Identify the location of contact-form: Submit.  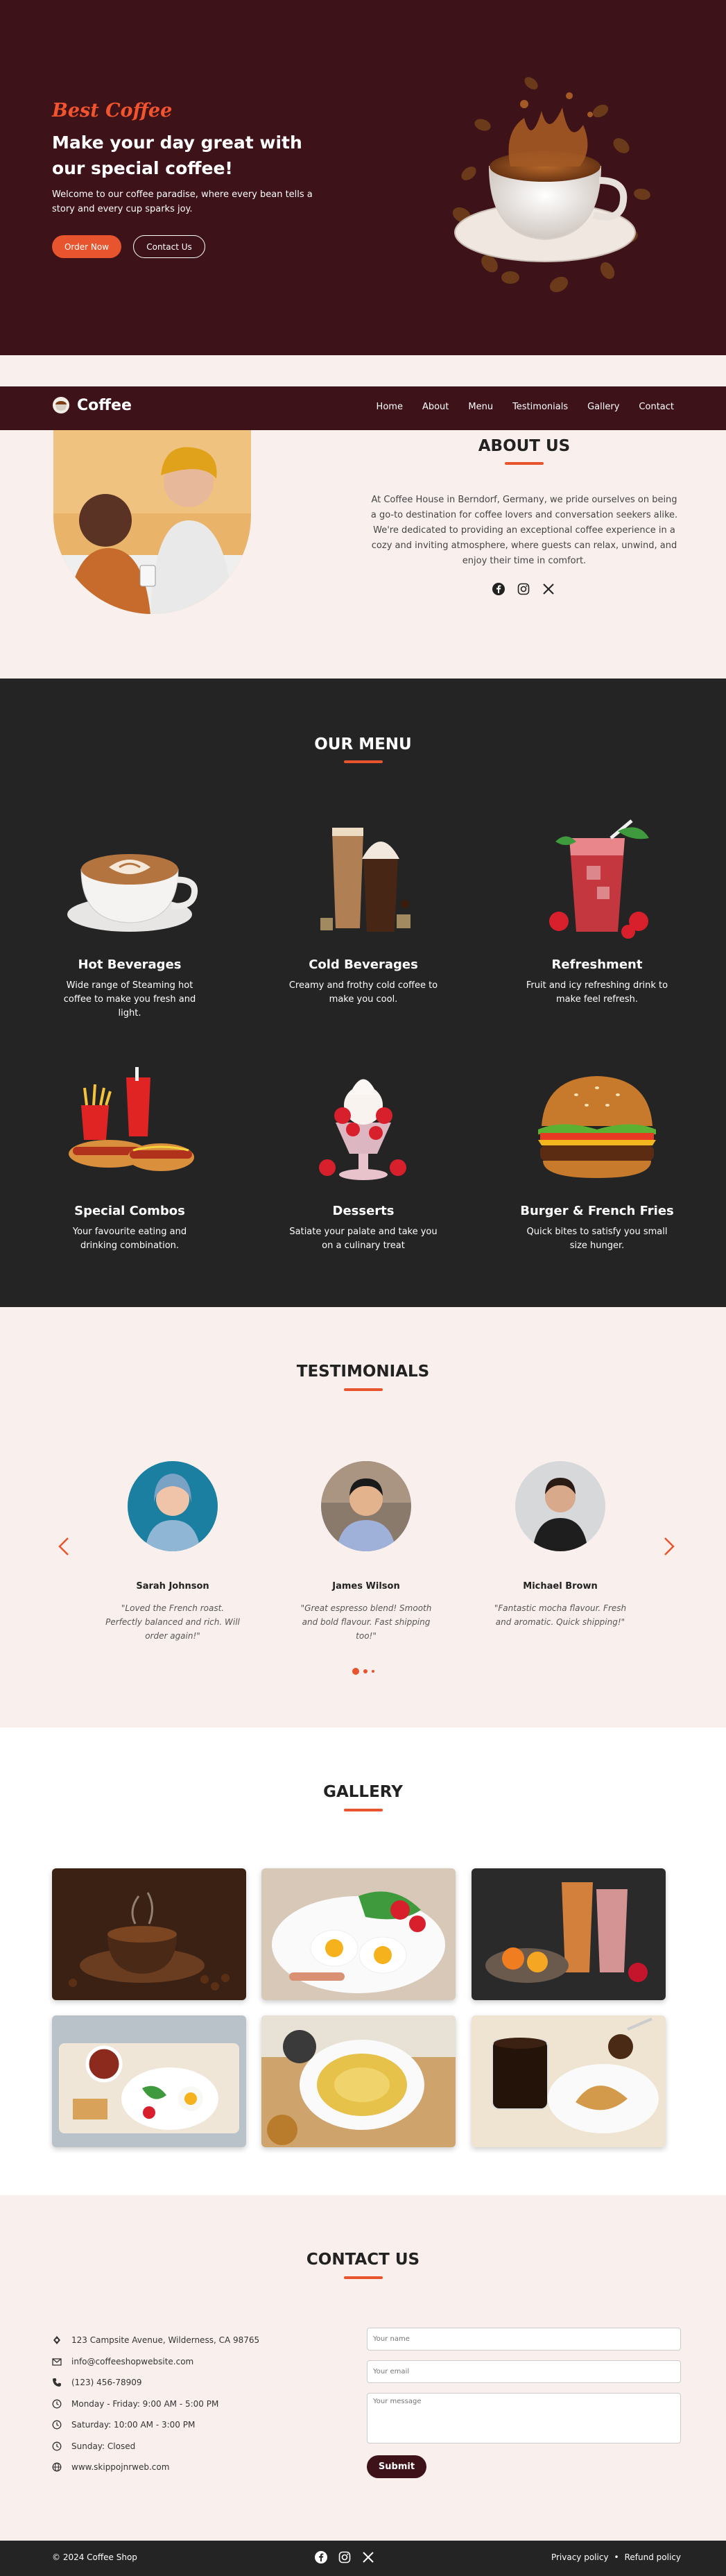
(524, 2403).